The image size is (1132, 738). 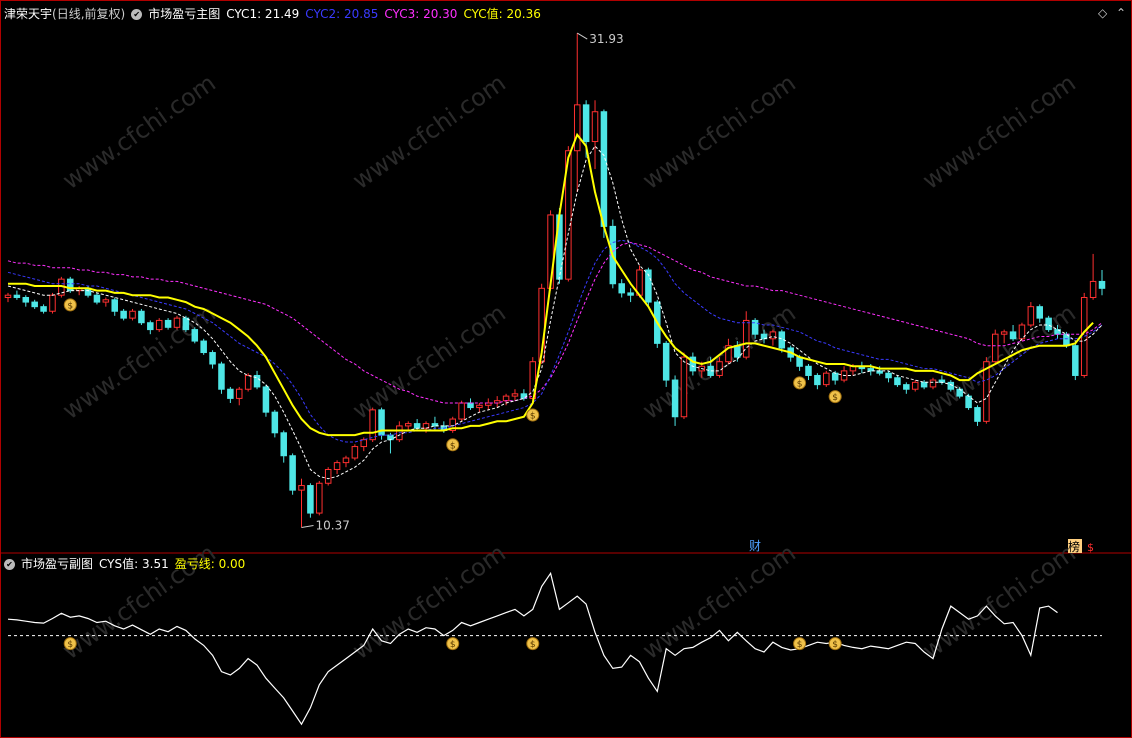 I want to click on cys-value: CYS值: 3.51, so click(x=134, y=564).